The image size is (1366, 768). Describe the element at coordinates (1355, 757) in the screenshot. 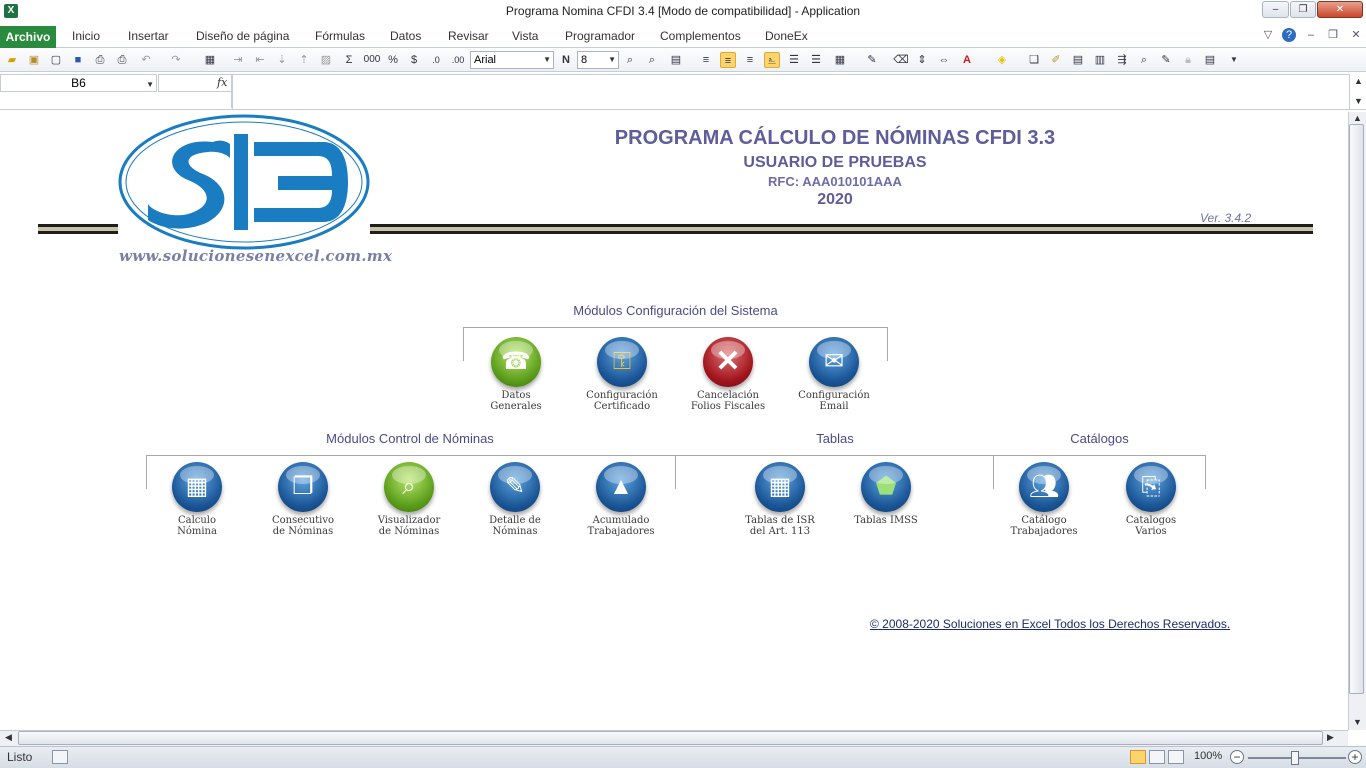

I see `zoom-in-button: +` at that location.